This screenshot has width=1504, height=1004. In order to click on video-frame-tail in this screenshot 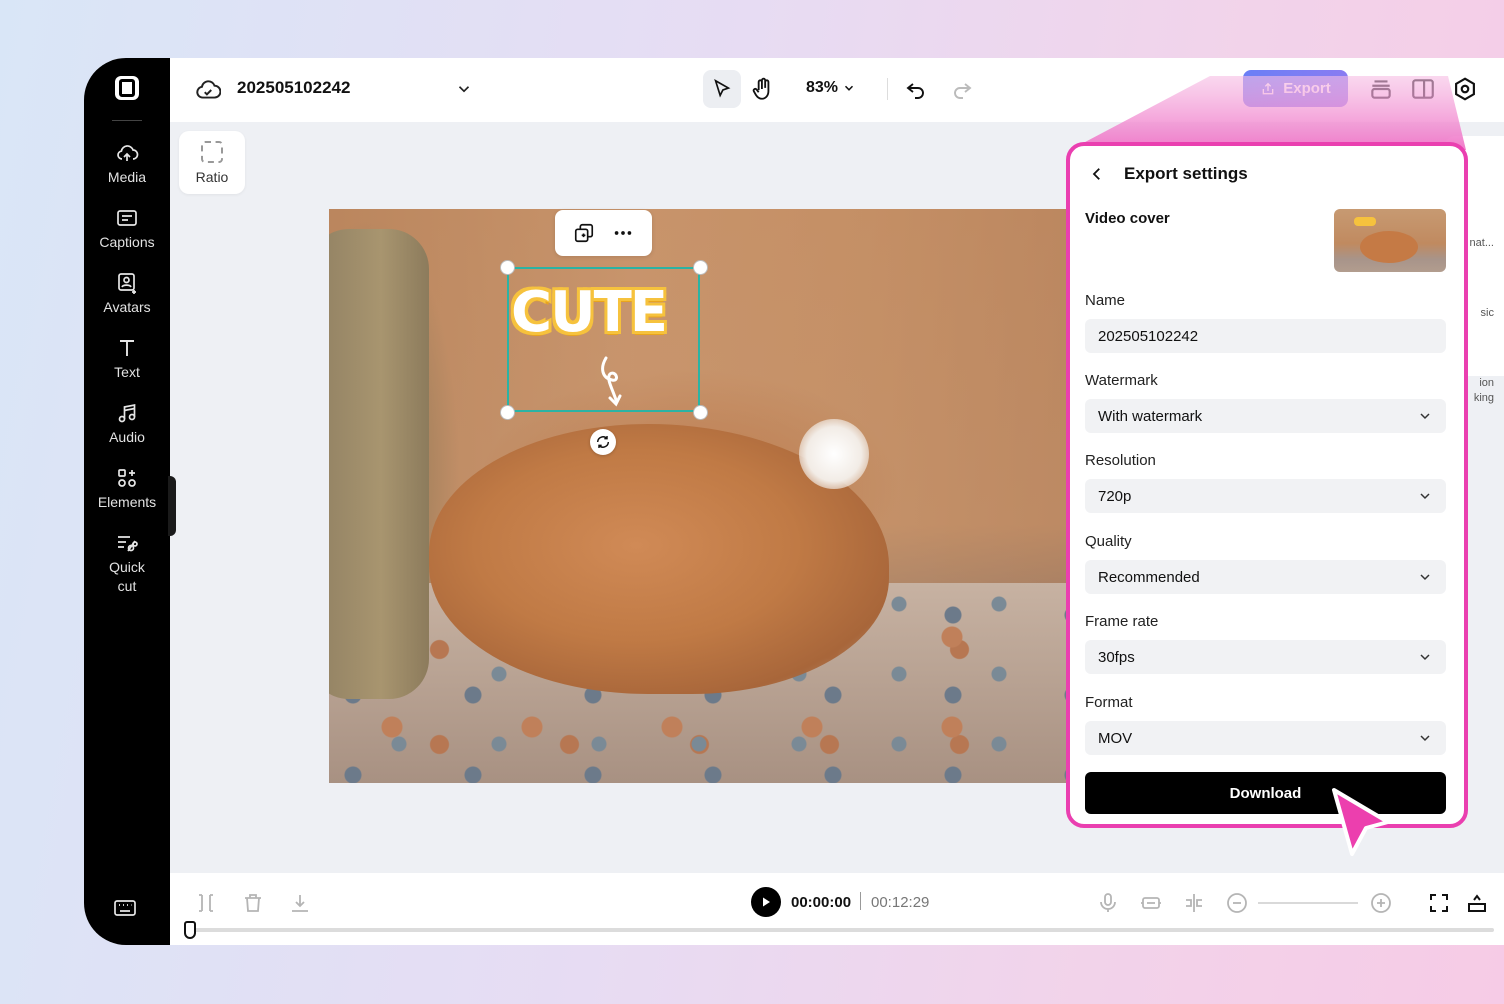, I will do `click(834, 454)`.